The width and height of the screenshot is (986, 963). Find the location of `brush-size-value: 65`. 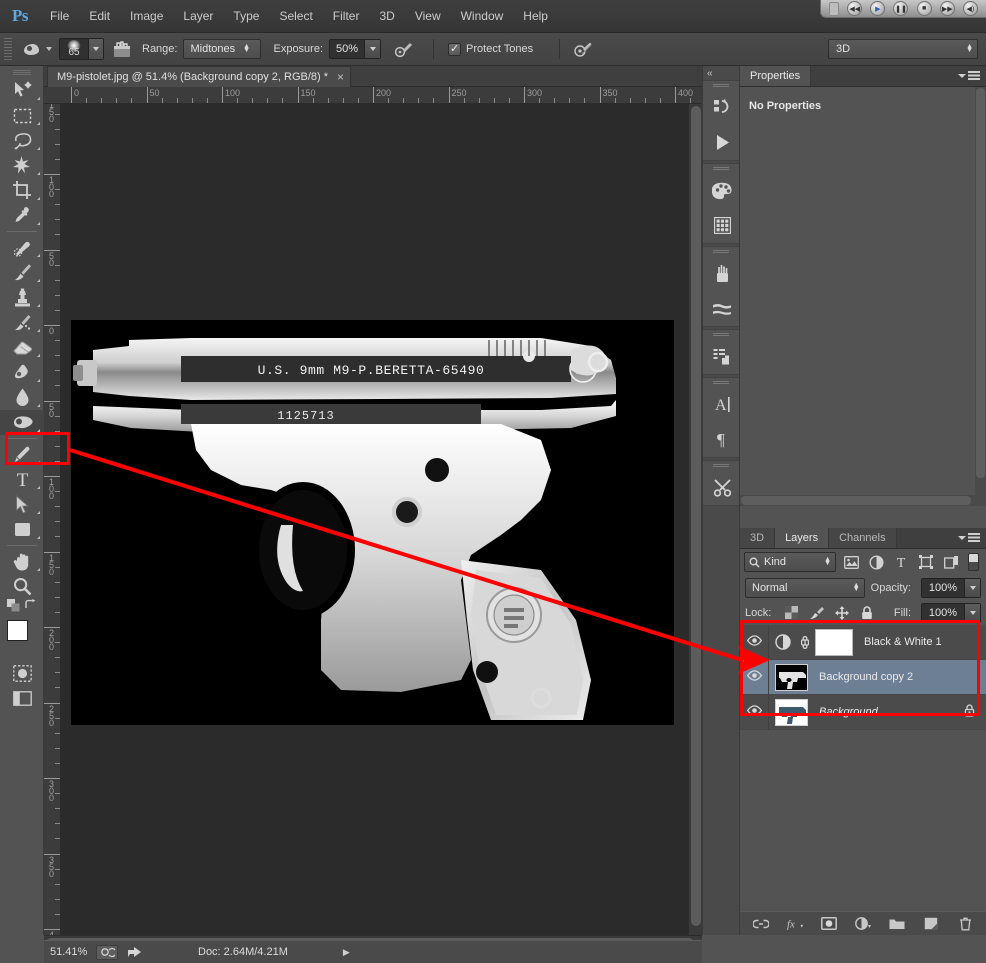

brush-size-value: 65 is located at coordinates (74, 52).